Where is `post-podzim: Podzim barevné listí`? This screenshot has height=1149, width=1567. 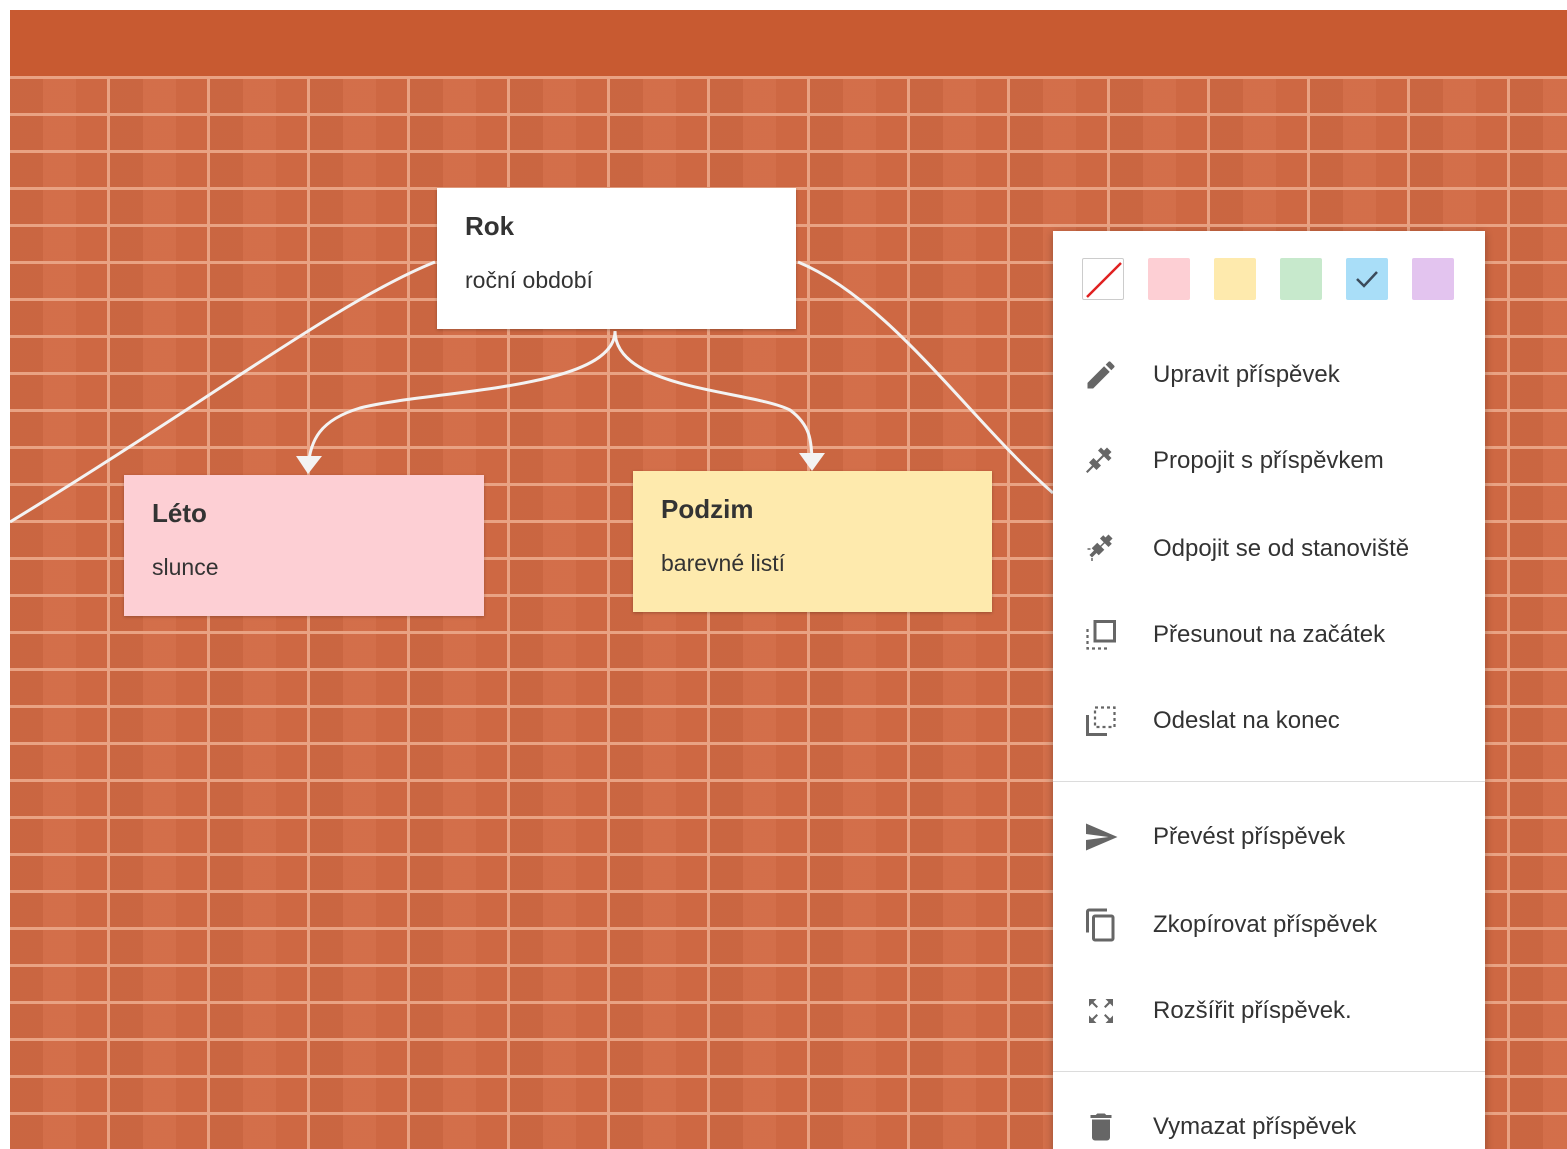
post-podzim: Podzim barevné listí is located at coordinates (812, 541).